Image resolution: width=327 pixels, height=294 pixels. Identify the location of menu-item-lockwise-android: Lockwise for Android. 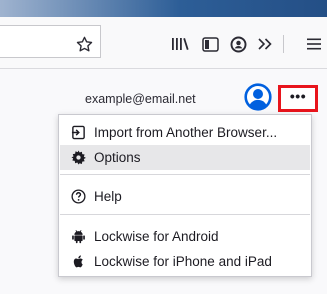
(185, 236).